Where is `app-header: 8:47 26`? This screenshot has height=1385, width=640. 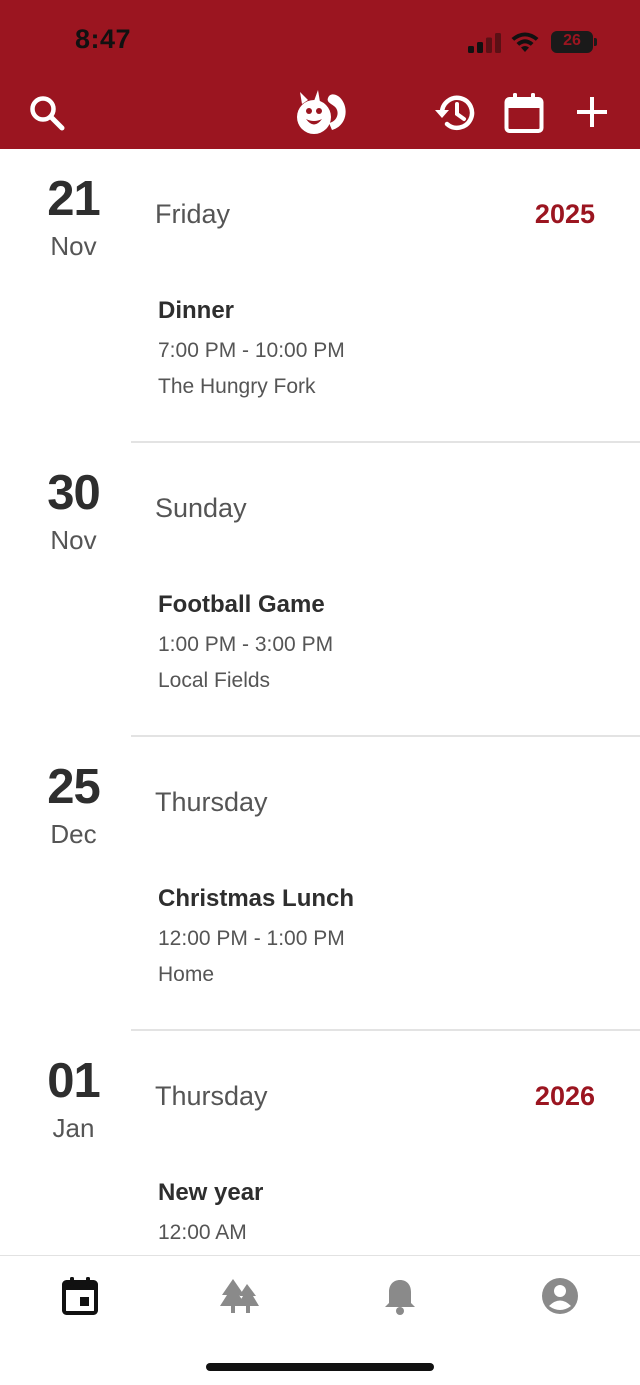 app-header: 8:47 26 is located at coordinates (320, 74).